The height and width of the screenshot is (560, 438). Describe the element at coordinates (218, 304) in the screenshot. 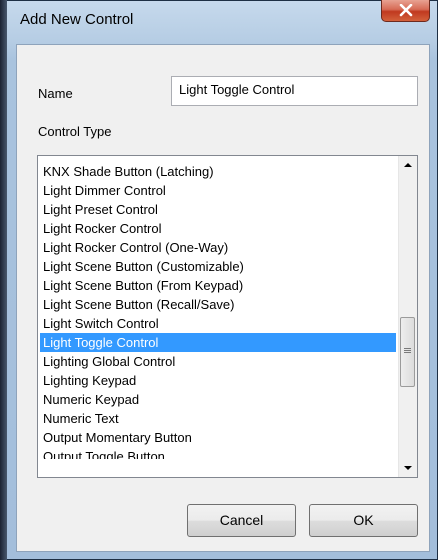

I see `list-item: Light Scene Button (Recall/Save)` at that location.